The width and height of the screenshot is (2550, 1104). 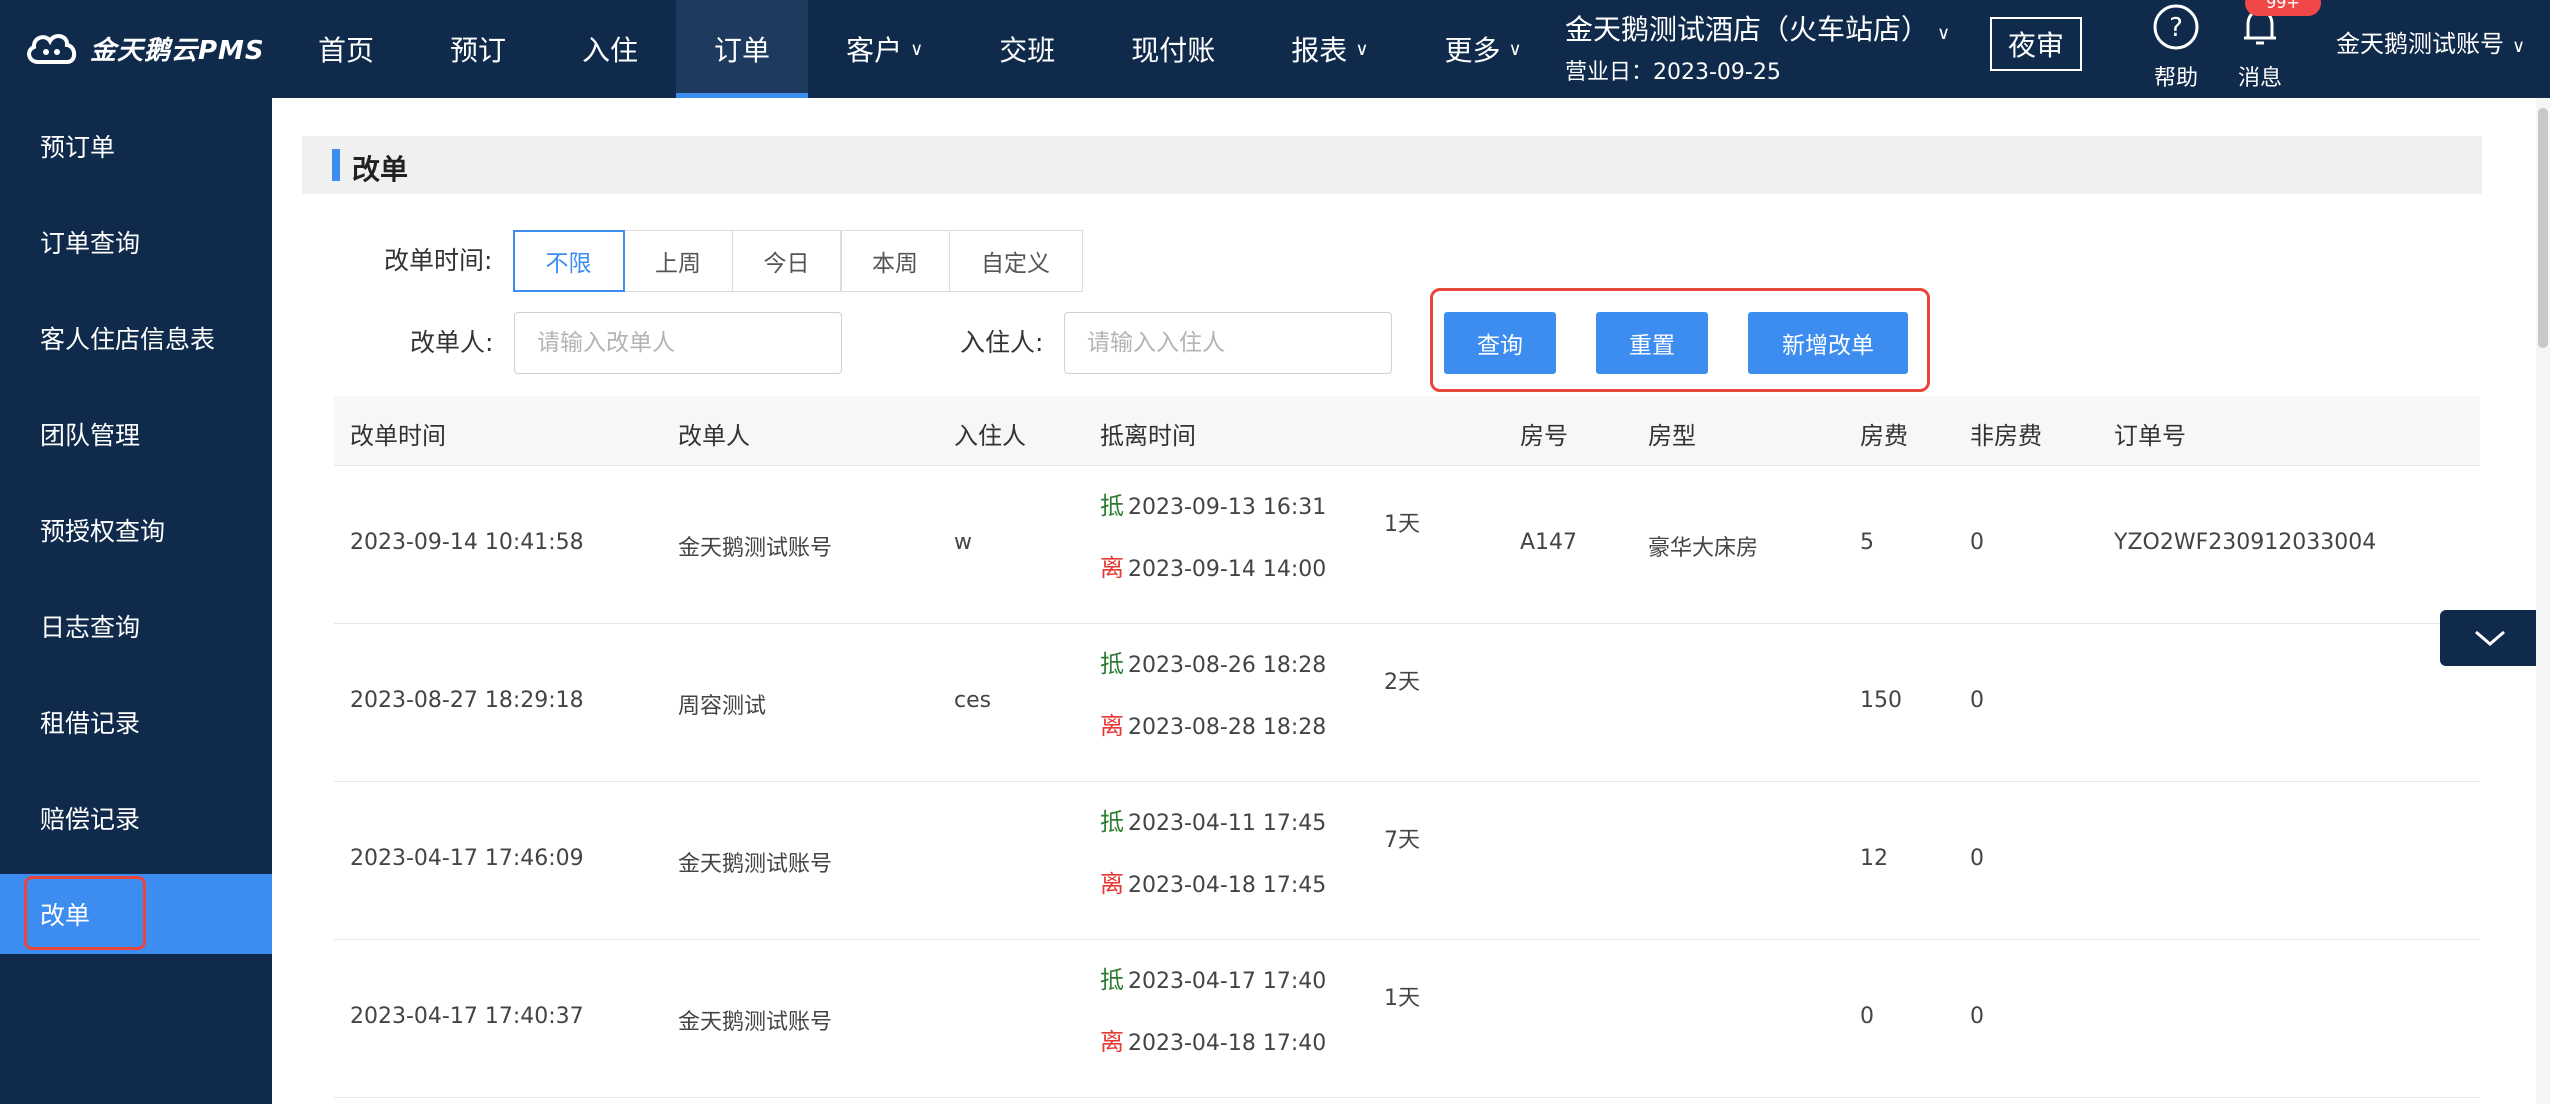 What do you see at coordinates (1703, 548) in the screenshot?
I see `cell-room-type: 豪华大床房` at bounding box center [1703, 548].